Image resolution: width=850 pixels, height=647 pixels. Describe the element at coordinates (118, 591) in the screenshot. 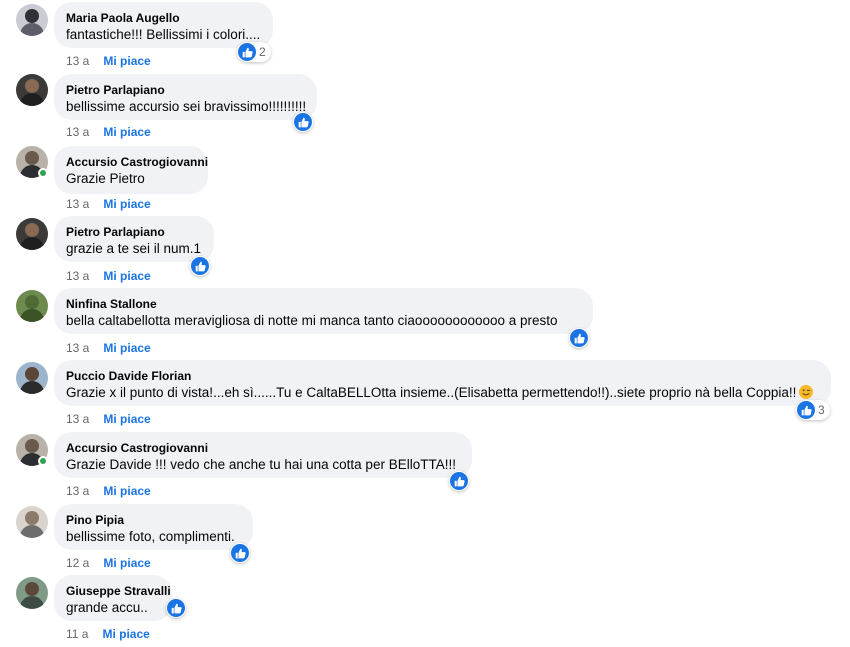

I see `comment-author: Giuseppe Stravalli` at that location.